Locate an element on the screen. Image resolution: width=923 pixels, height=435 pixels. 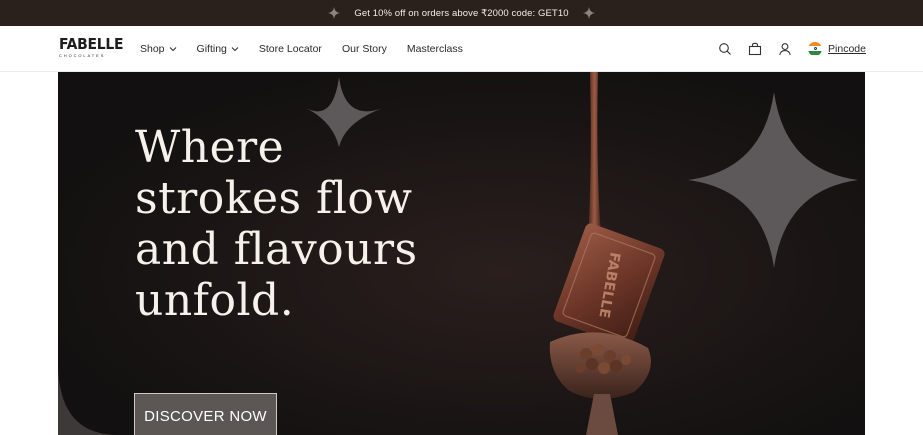
nav-item-store-locator: Store Locator is located at coordinates (290, 49).